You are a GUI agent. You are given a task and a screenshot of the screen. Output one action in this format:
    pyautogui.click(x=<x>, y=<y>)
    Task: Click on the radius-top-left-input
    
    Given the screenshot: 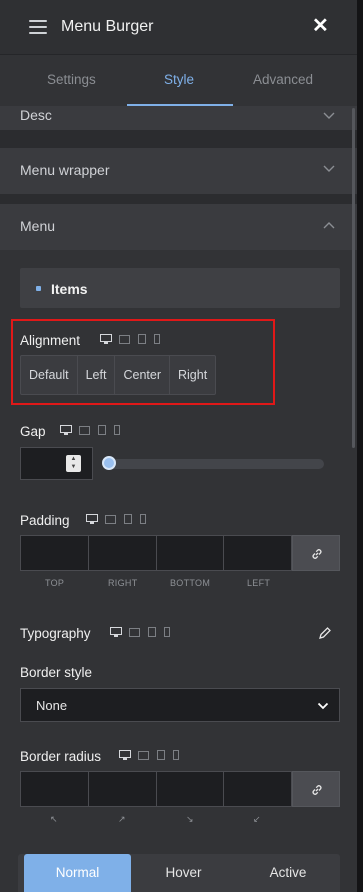 What is the action you would take?
    pyautogui.click(x=55, y=789)
    